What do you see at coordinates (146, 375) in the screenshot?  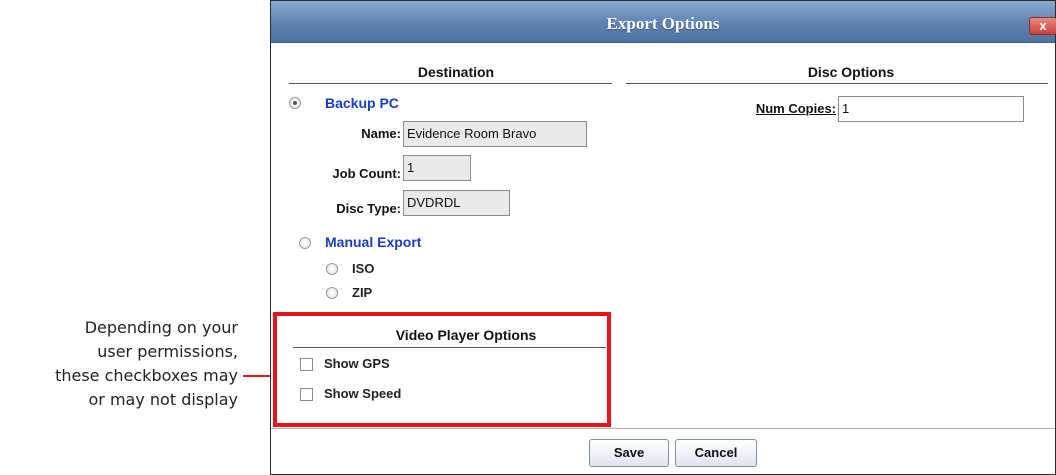 I see `annotation-line: these checkboxes may` at bounding box center [146, 375].